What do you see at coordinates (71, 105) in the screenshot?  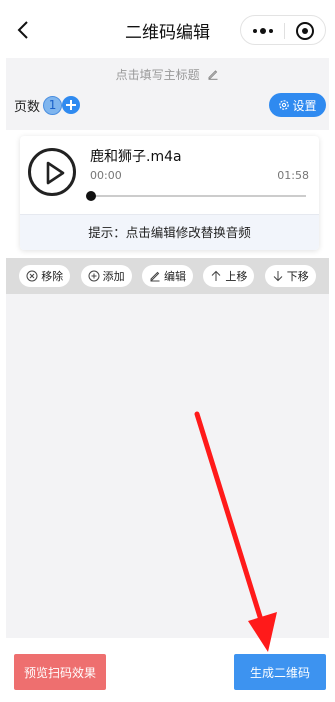 I see `add-page-icon` at bounding box center [71, 105].